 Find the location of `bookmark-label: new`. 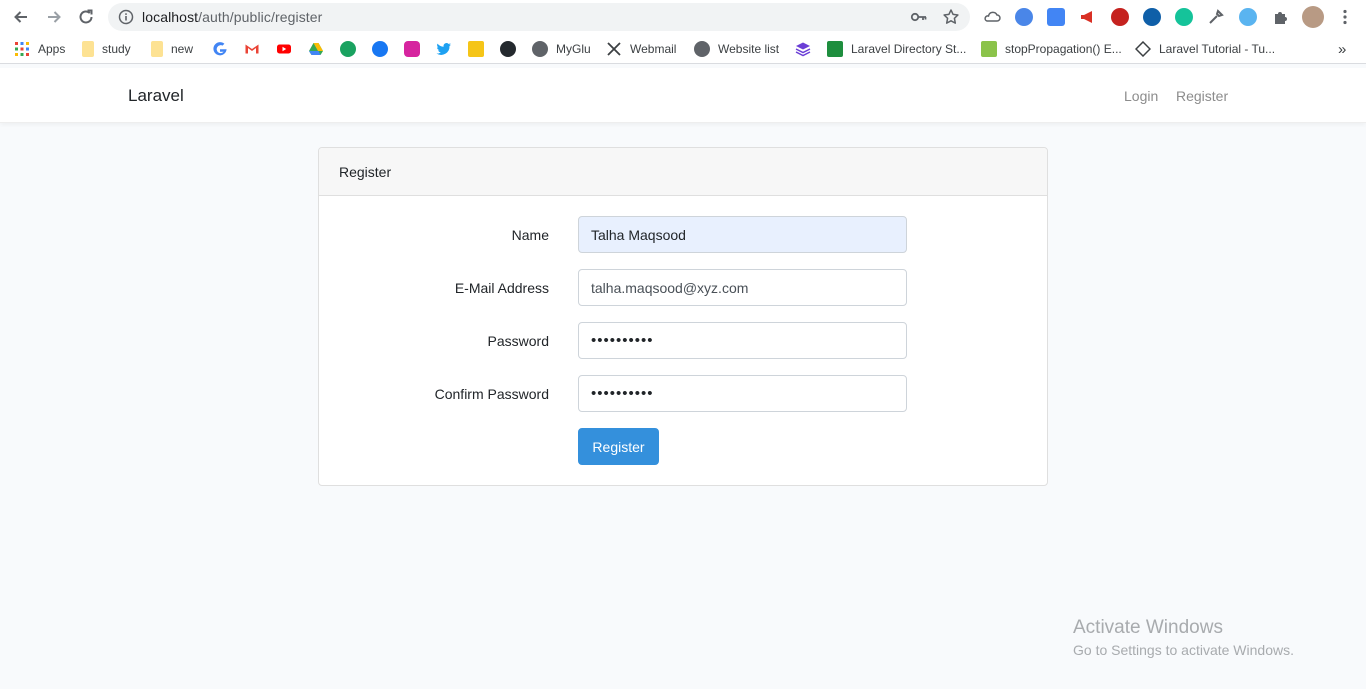

bookmark-label: new is located at coordinates (182, 49).